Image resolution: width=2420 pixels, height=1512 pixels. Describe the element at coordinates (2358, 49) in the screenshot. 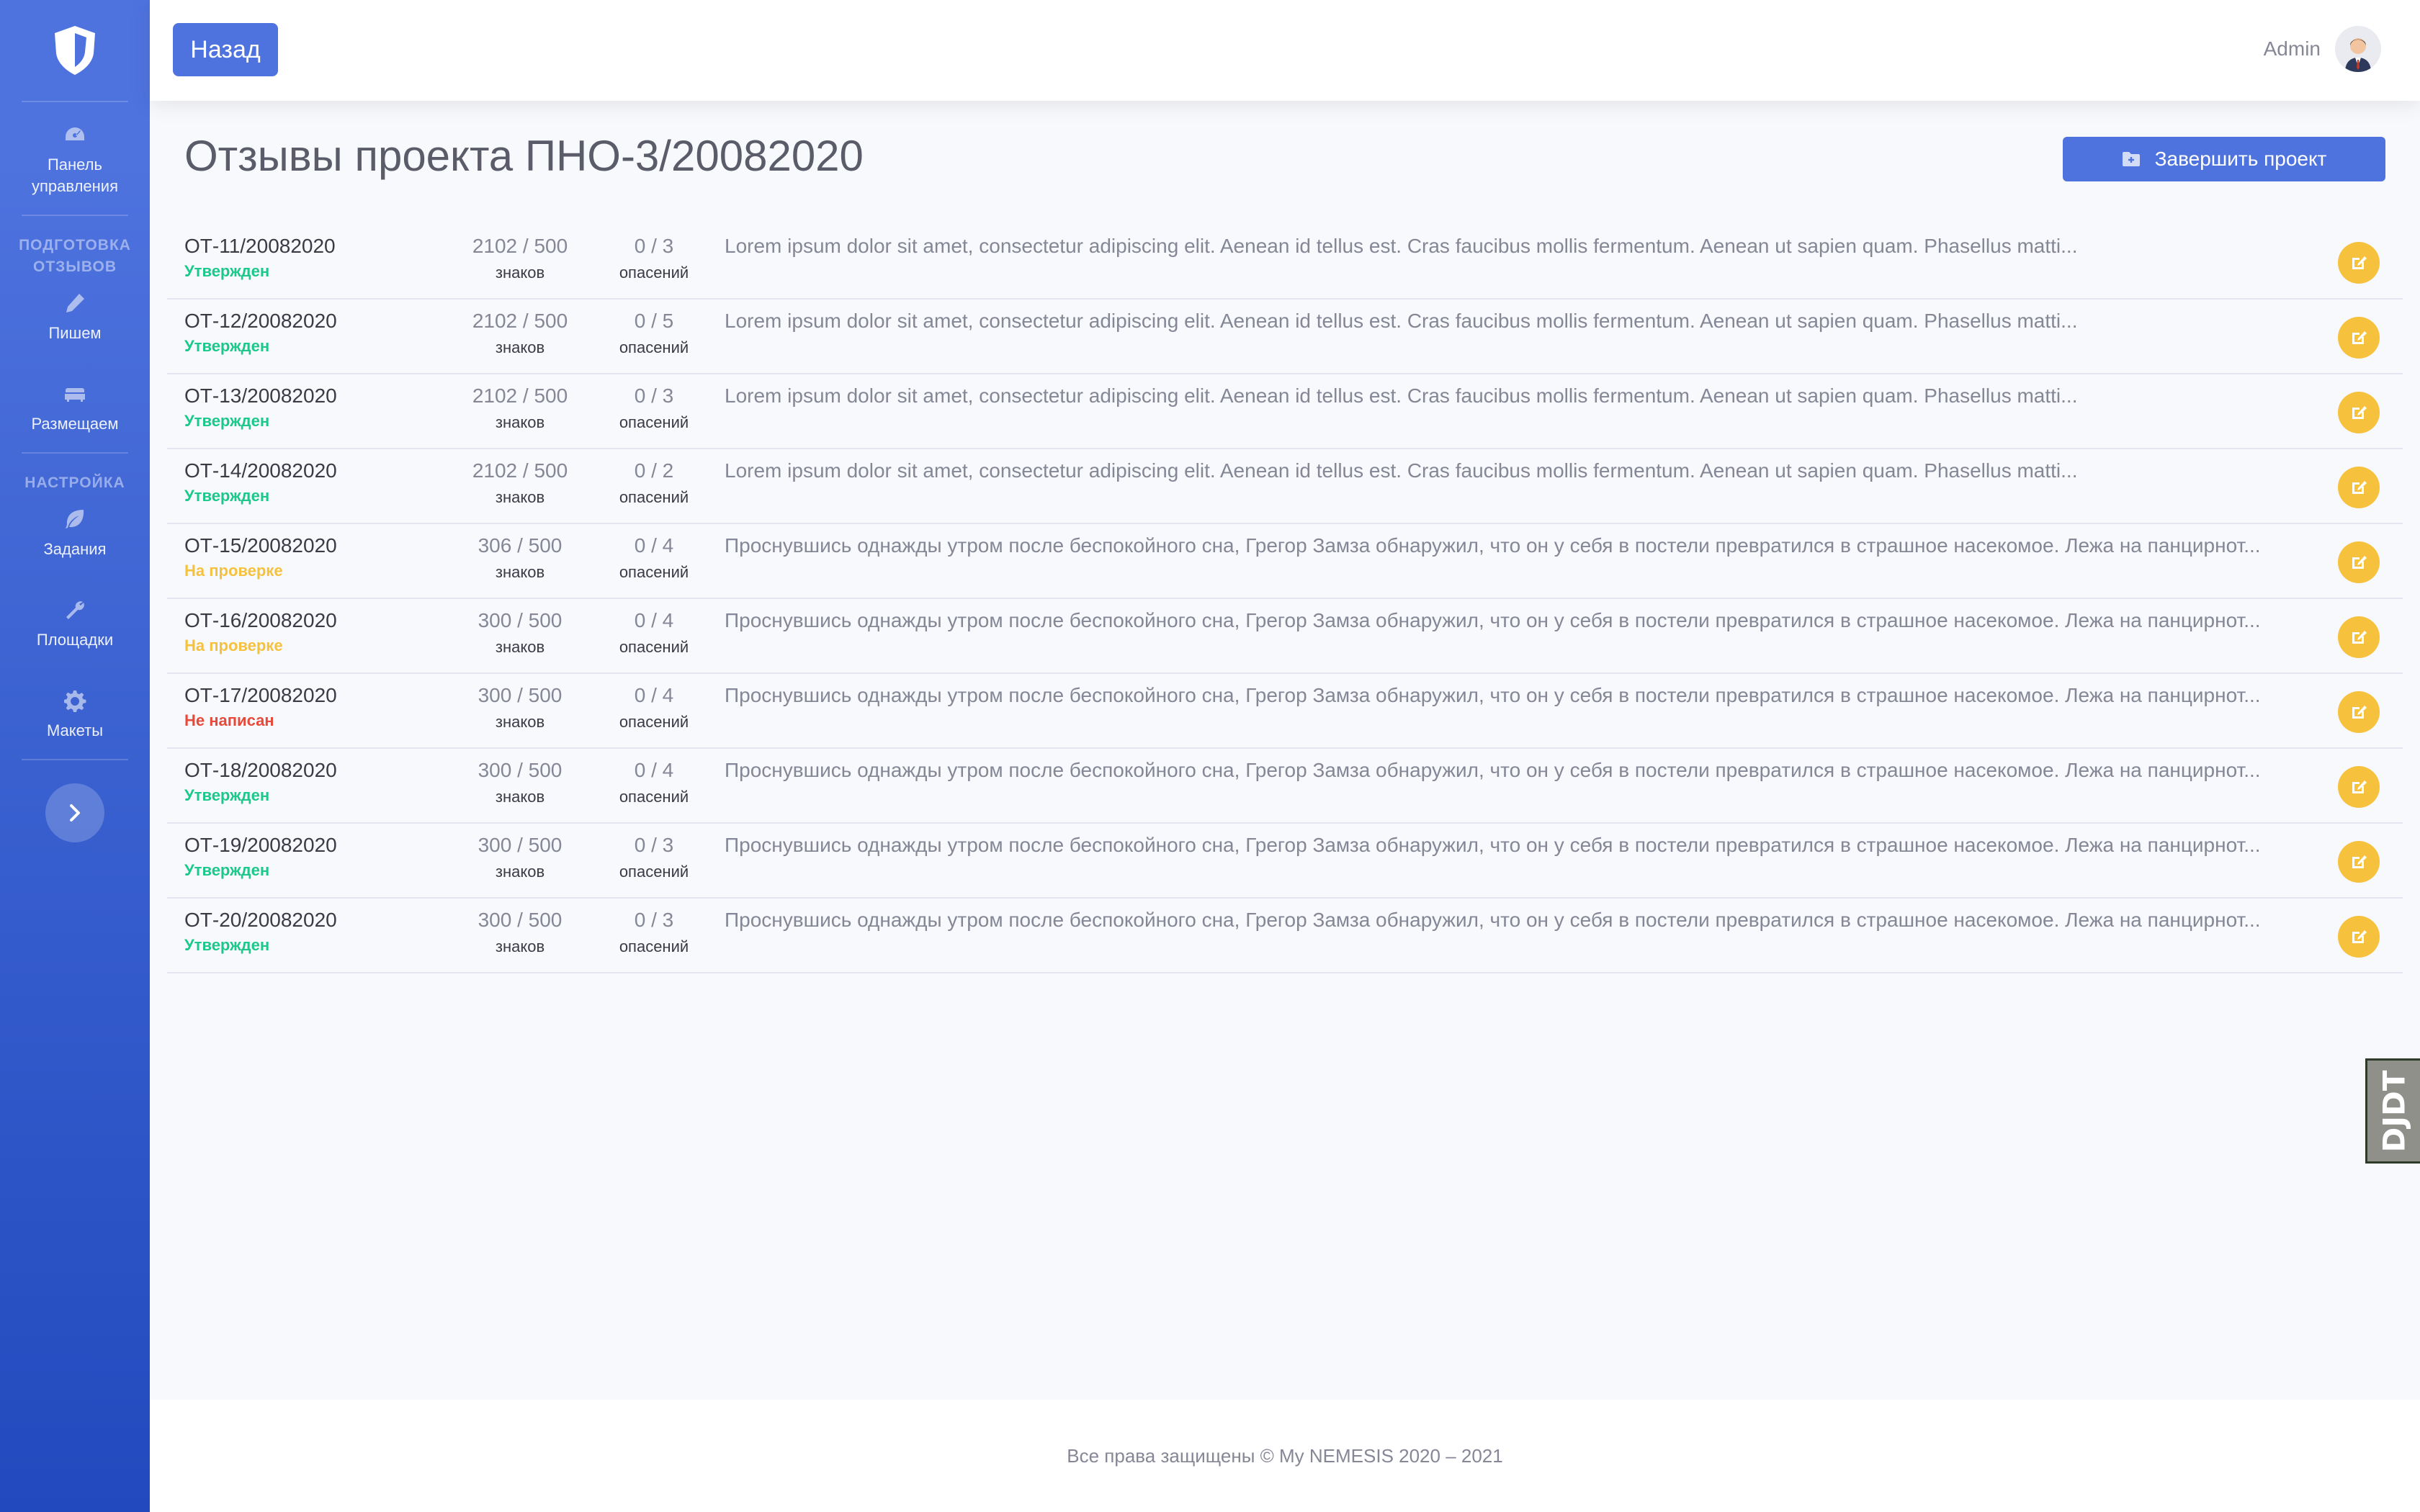

I see `avatar` at that location.